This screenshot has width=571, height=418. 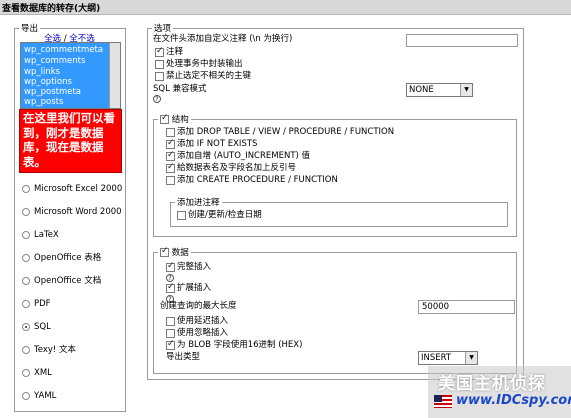 What do you see at coordinates (170, 287) in the screenshot?
I see `extended-insert-checkbox` at bounding box center [170, 287].